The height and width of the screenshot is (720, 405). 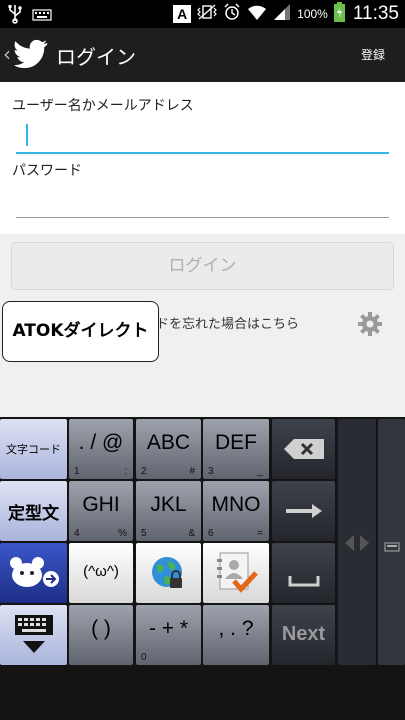 What do you see at coordinates (77, 533) in the screenshot?
I see `key-sub-left: 4` at bounding box center [77, 533].